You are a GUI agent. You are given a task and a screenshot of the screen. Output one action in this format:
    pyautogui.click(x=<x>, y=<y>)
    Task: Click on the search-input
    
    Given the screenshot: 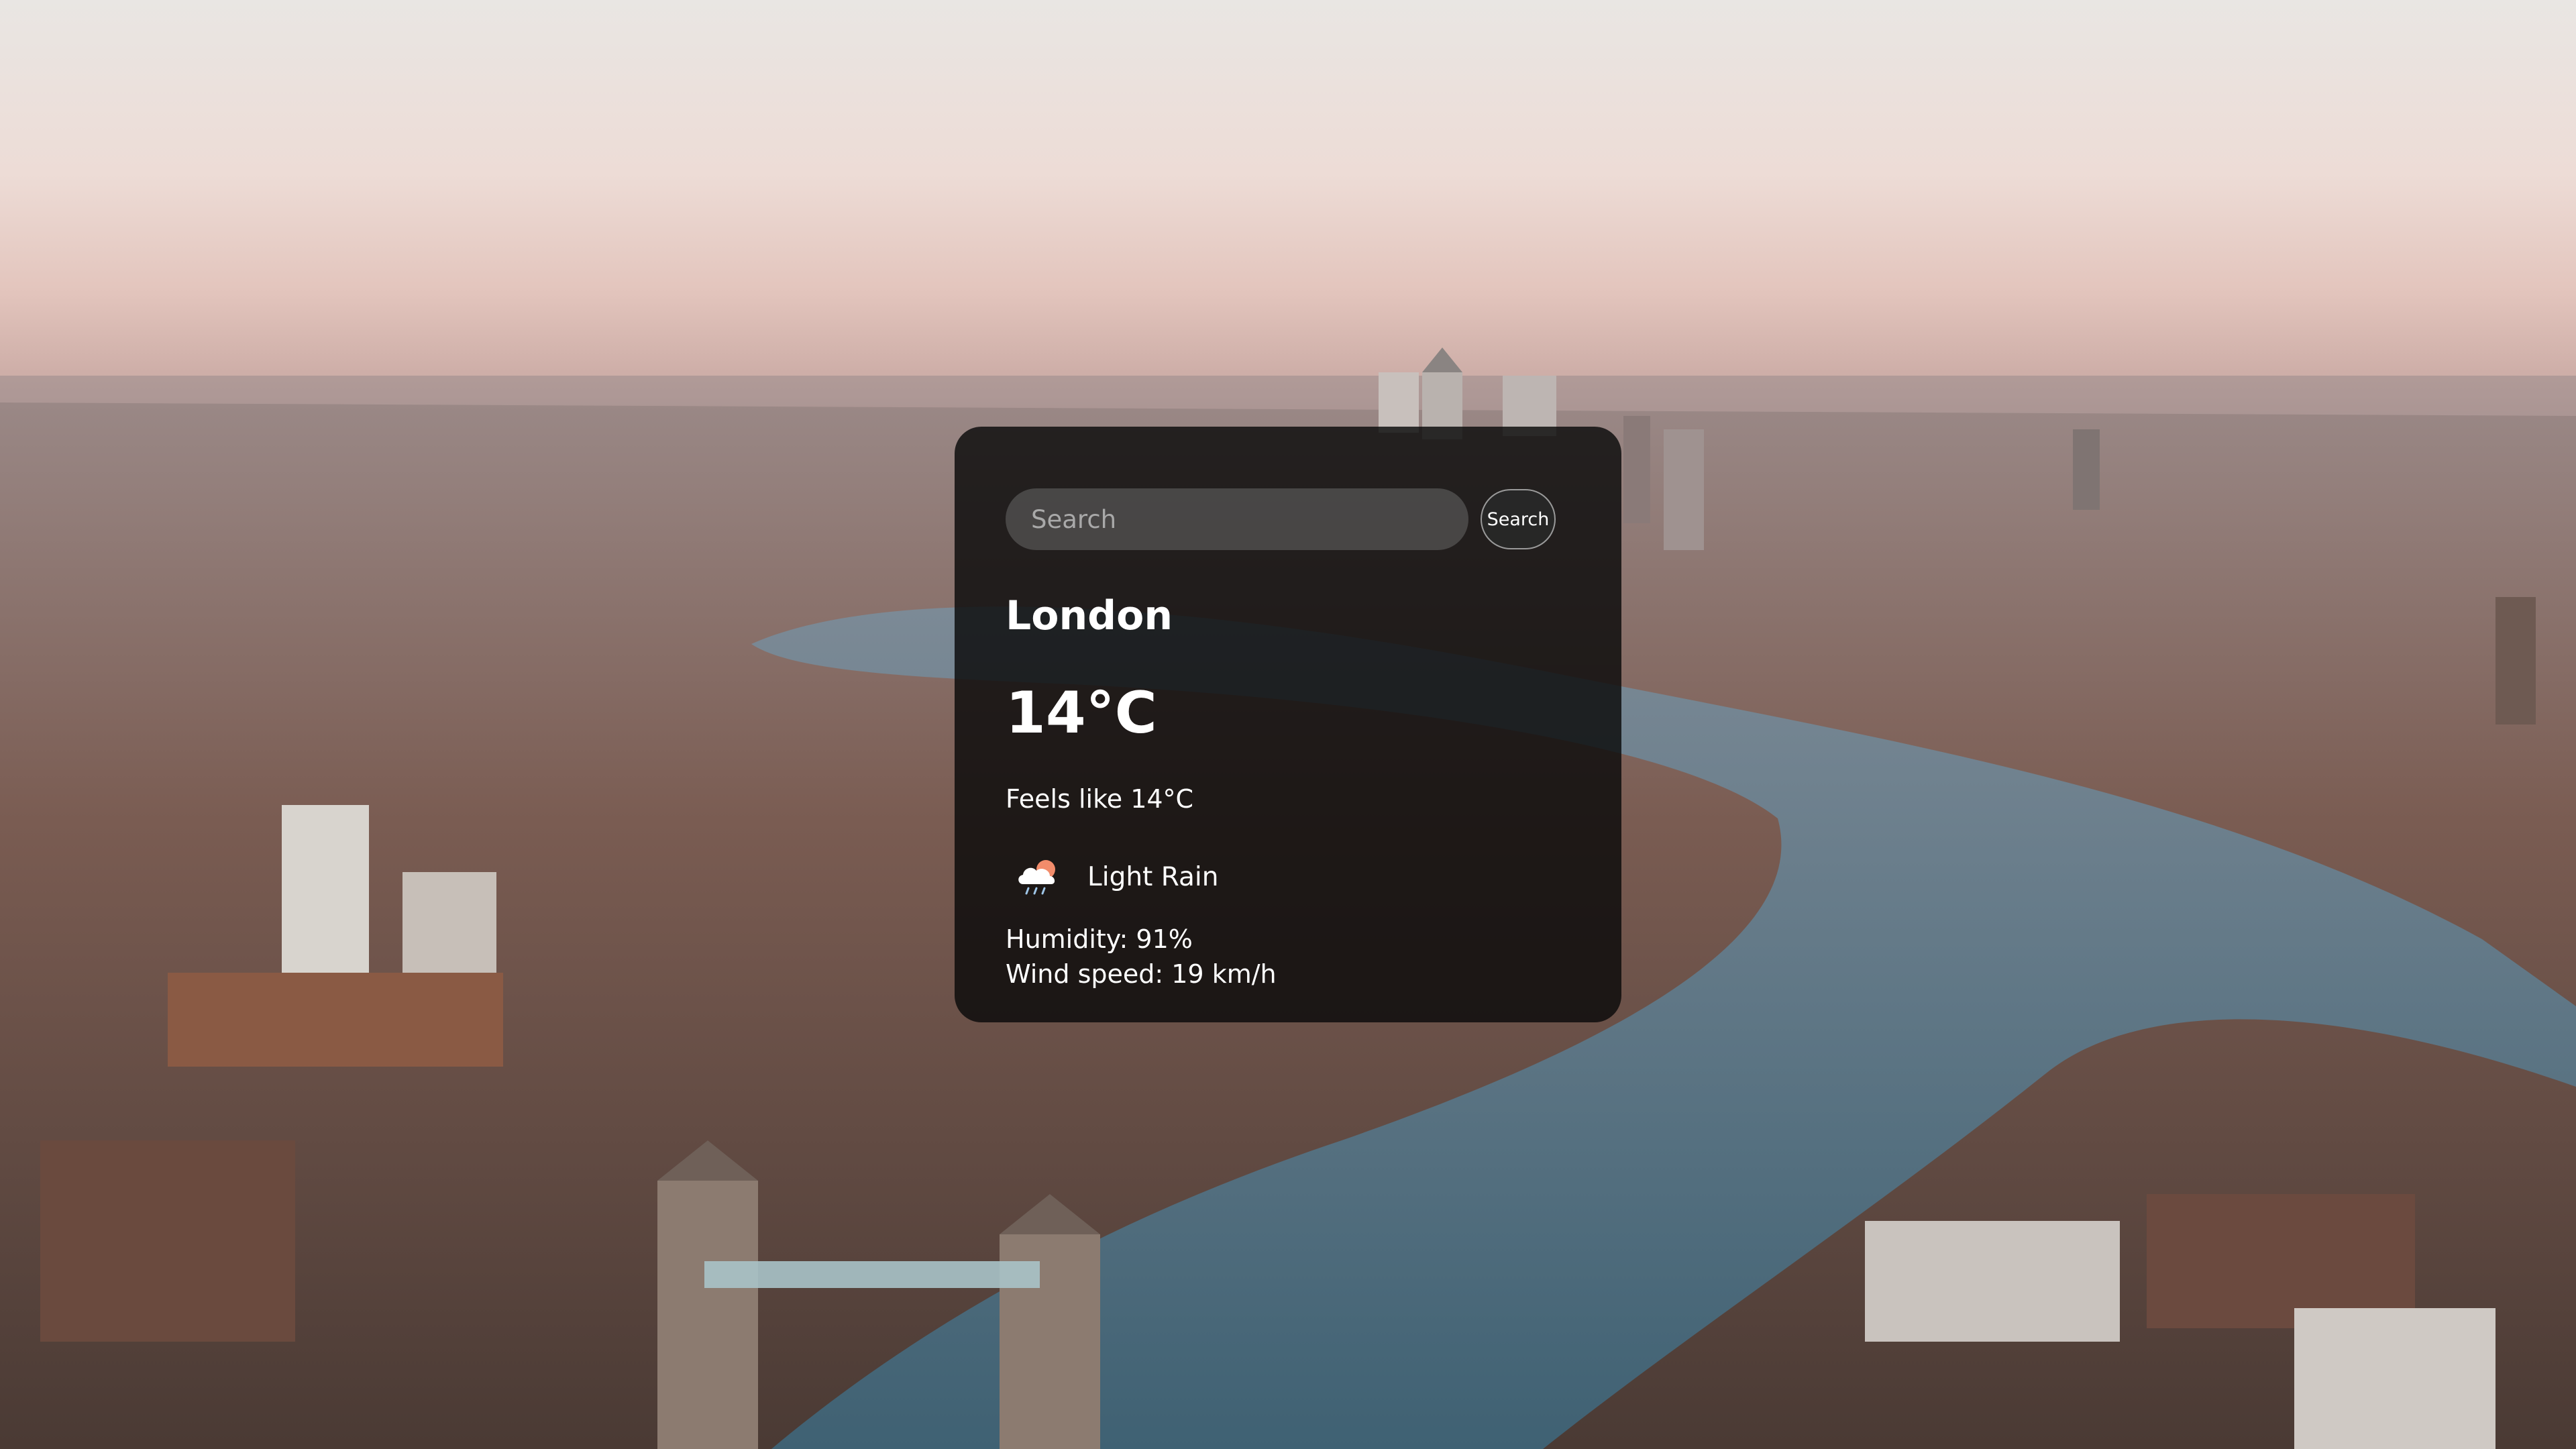 What is the action you would take?
    pyautogui.click(x=1237, y=519)
    